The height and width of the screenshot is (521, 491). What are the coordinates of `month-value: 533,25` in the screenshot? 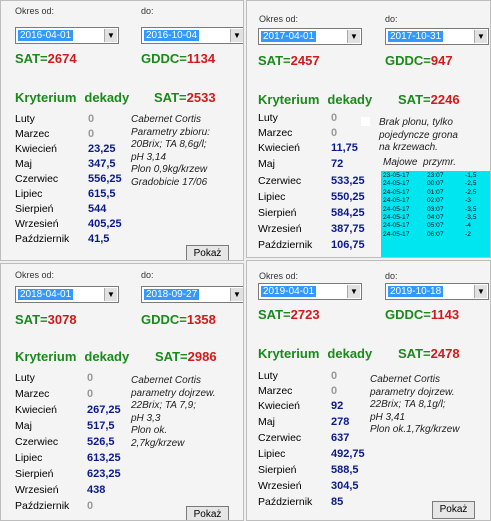 It's located at (348, 181).